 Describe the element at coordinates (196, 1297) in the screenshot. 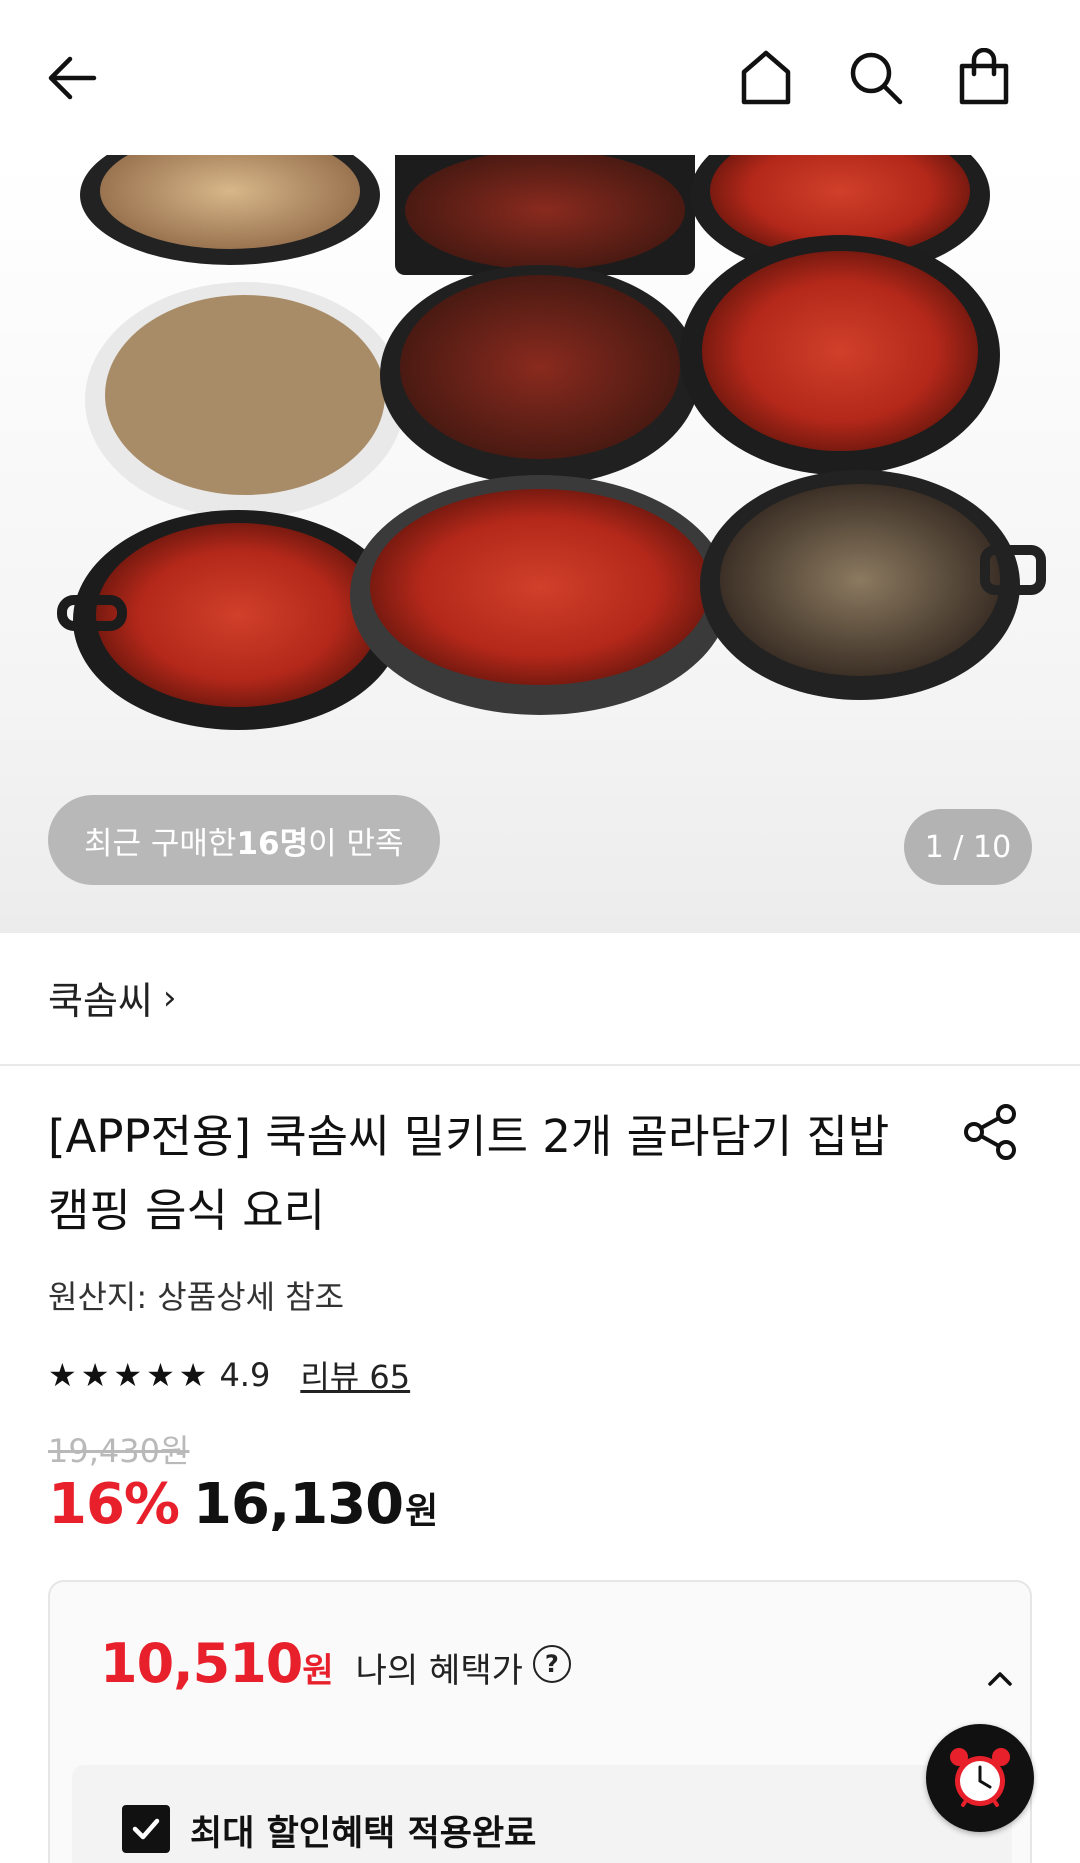

I see `origin-info: 원산지: 상품상세 참조` at that location.